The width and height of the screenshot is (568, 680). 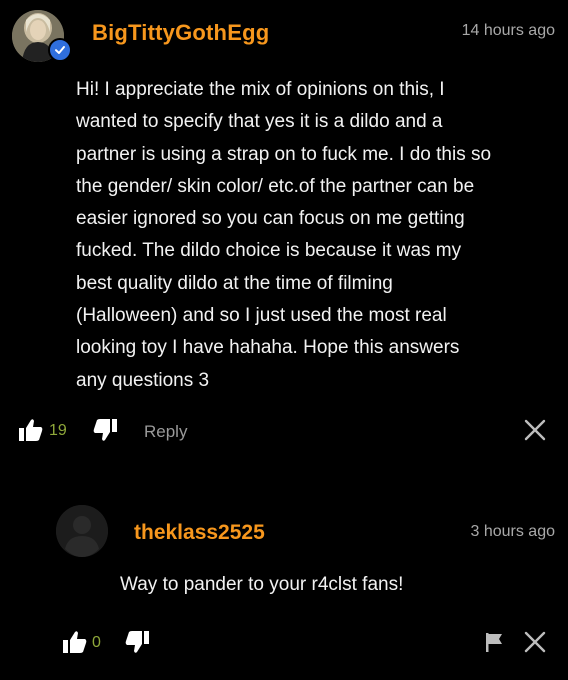 I want to click on reply-text: Way to pander to your r4clst fans!, so click(x=262, y=584).